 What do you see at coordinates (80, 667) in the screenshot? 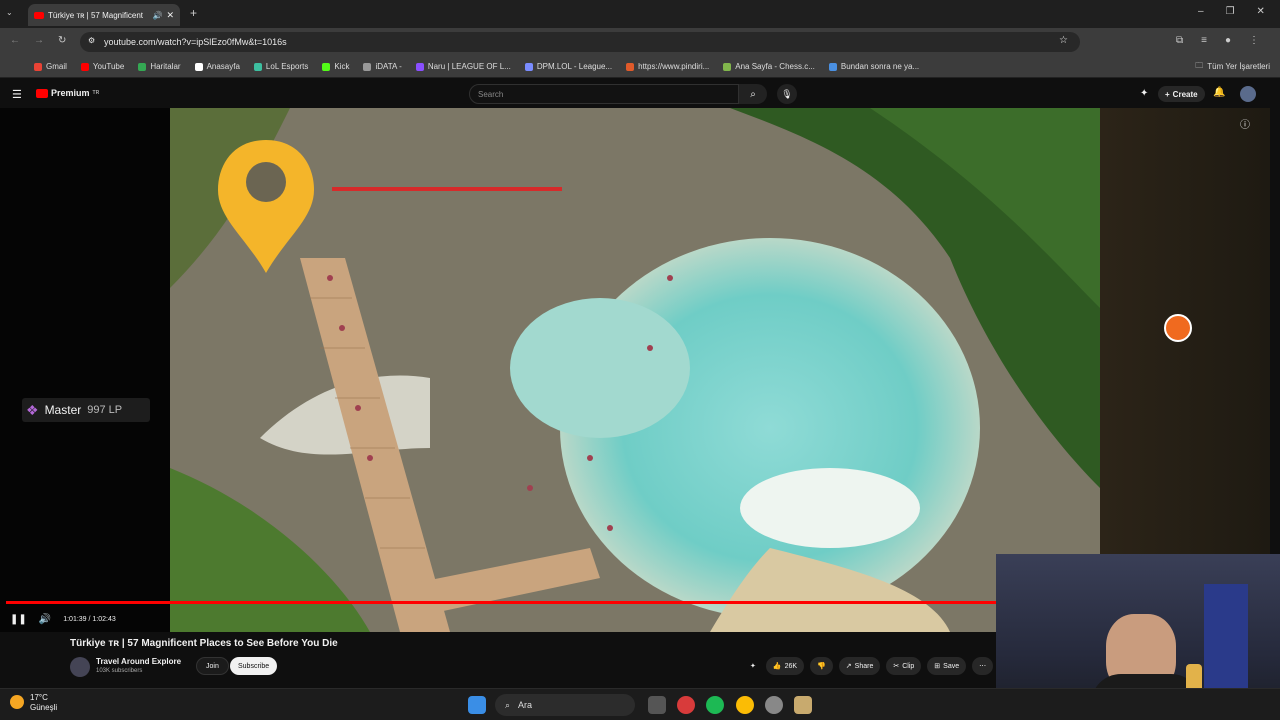
I see `channel-avatar` at bounding box center [80, 667].